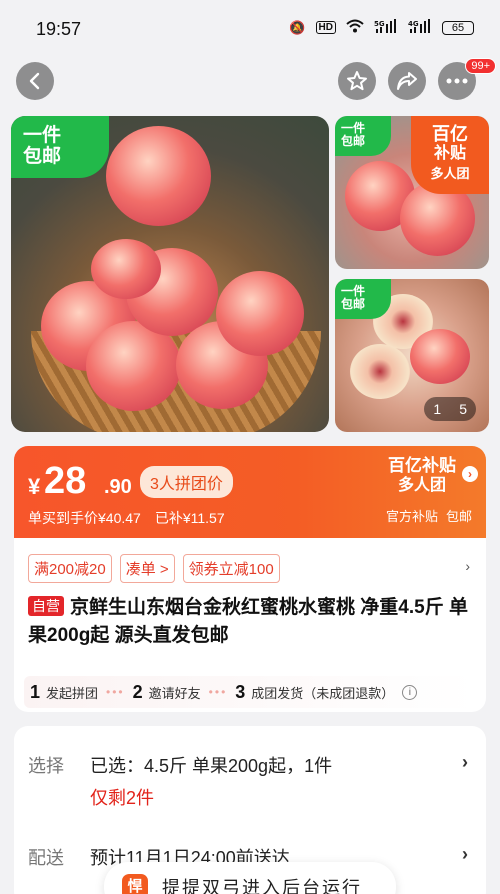  What do you see at coordinates (250, 692) in the screenshot?
I see `group-buy-steps: 1 发起拼团 ••• 2 邀请好友 ••• 3 成团发货（未成团退款） i` at bounding box center [250, 692].